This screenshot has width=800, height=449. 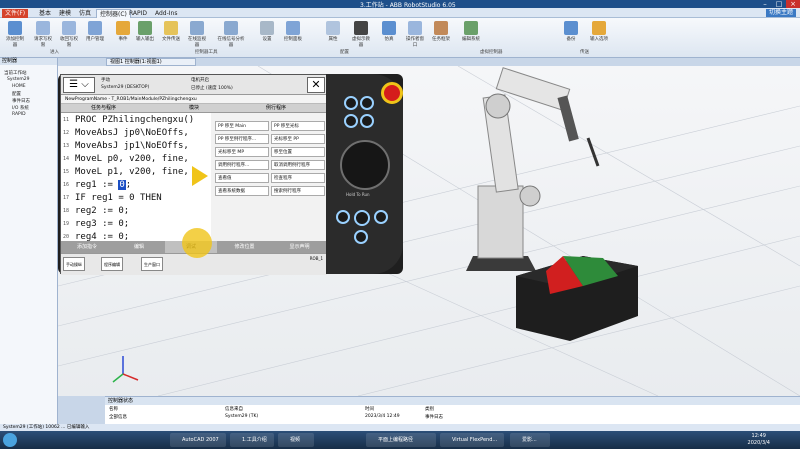 I want to click on pp-to-cursor-button: PP 移至光标, so click(x=298, y=126).